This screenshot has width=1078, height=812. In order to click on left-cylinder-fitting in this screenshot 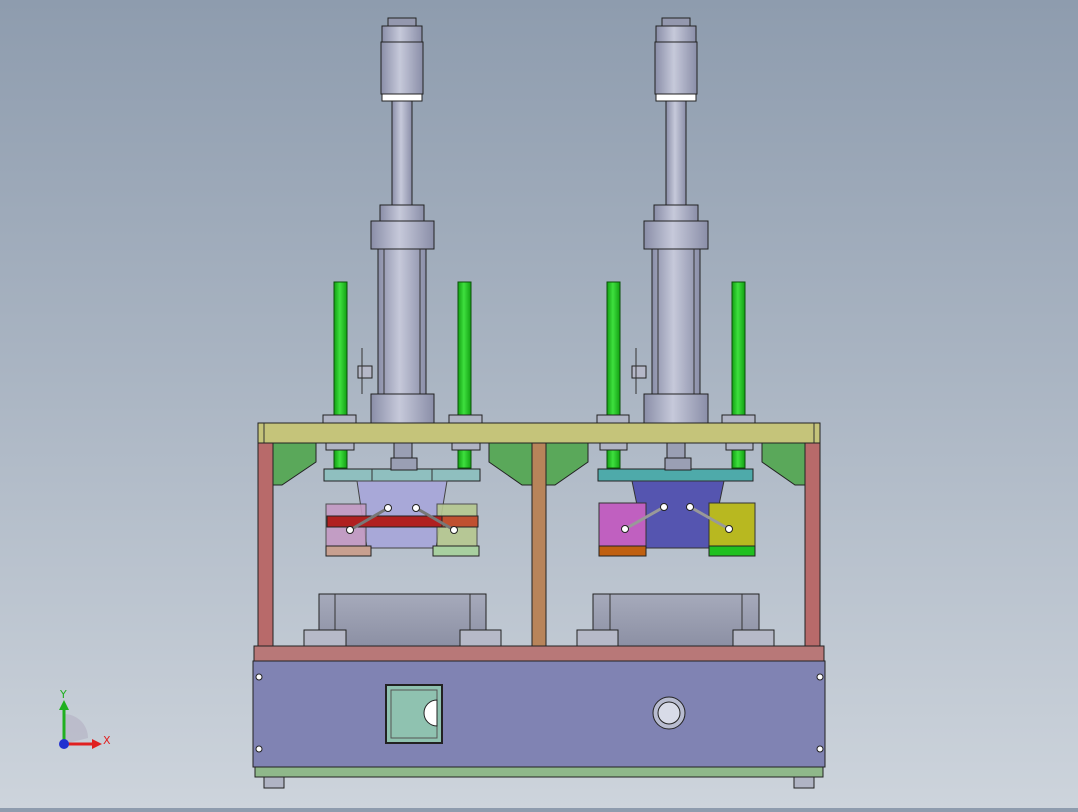, I will do `click(365, 372)`.